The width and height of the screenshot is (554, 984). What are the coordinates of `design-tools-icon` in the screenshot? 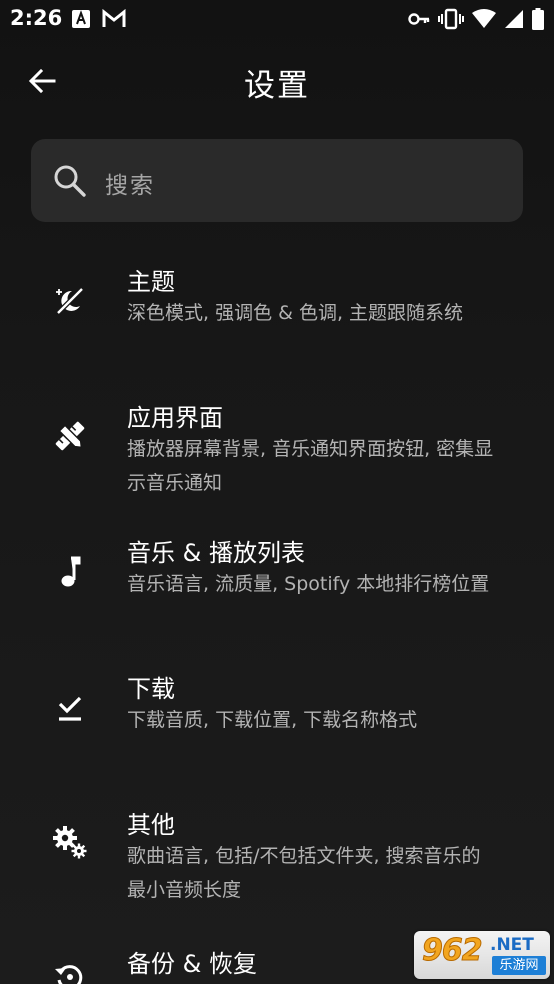 It's located at (70, 436).